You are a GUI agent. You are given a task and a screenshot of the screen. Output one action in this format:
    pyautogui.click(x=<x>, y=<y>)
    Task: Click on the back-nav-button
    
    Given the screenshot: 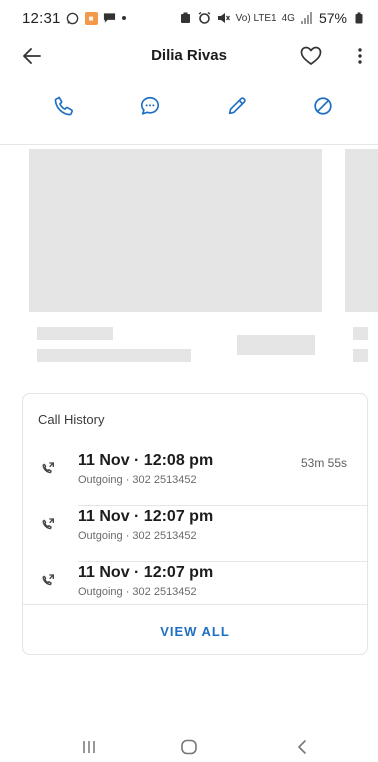 What is the action you would take?
    pyautogui.click(x=302, y=749)
    